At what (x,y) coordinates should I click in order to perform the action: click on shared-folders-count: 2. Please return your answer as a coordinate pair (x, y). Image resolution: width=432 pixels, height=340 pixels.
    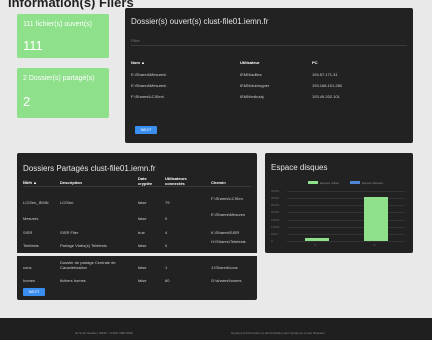
    Looking at the image, I should click on (27, 101).